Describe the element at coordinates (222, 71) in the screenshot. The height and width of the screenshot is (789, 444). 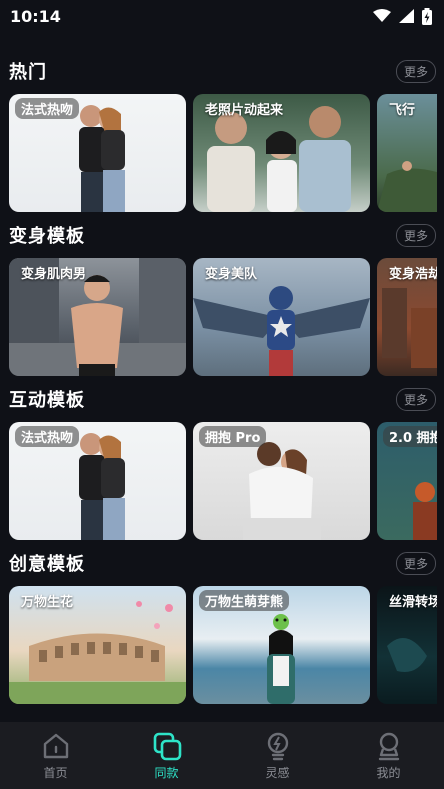
I see `section-header: 热门 更多` at that location.